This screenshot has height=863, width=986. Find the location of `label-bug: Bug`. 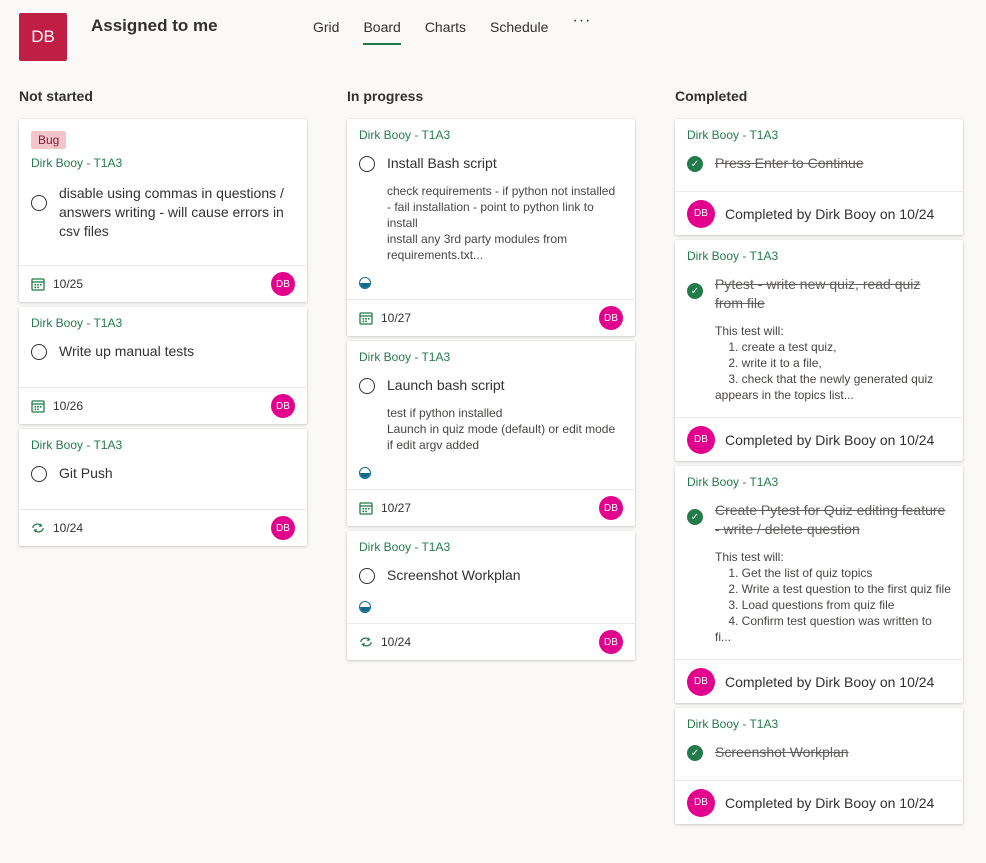

label-bug: Bug is located at coordinates (49, 140).